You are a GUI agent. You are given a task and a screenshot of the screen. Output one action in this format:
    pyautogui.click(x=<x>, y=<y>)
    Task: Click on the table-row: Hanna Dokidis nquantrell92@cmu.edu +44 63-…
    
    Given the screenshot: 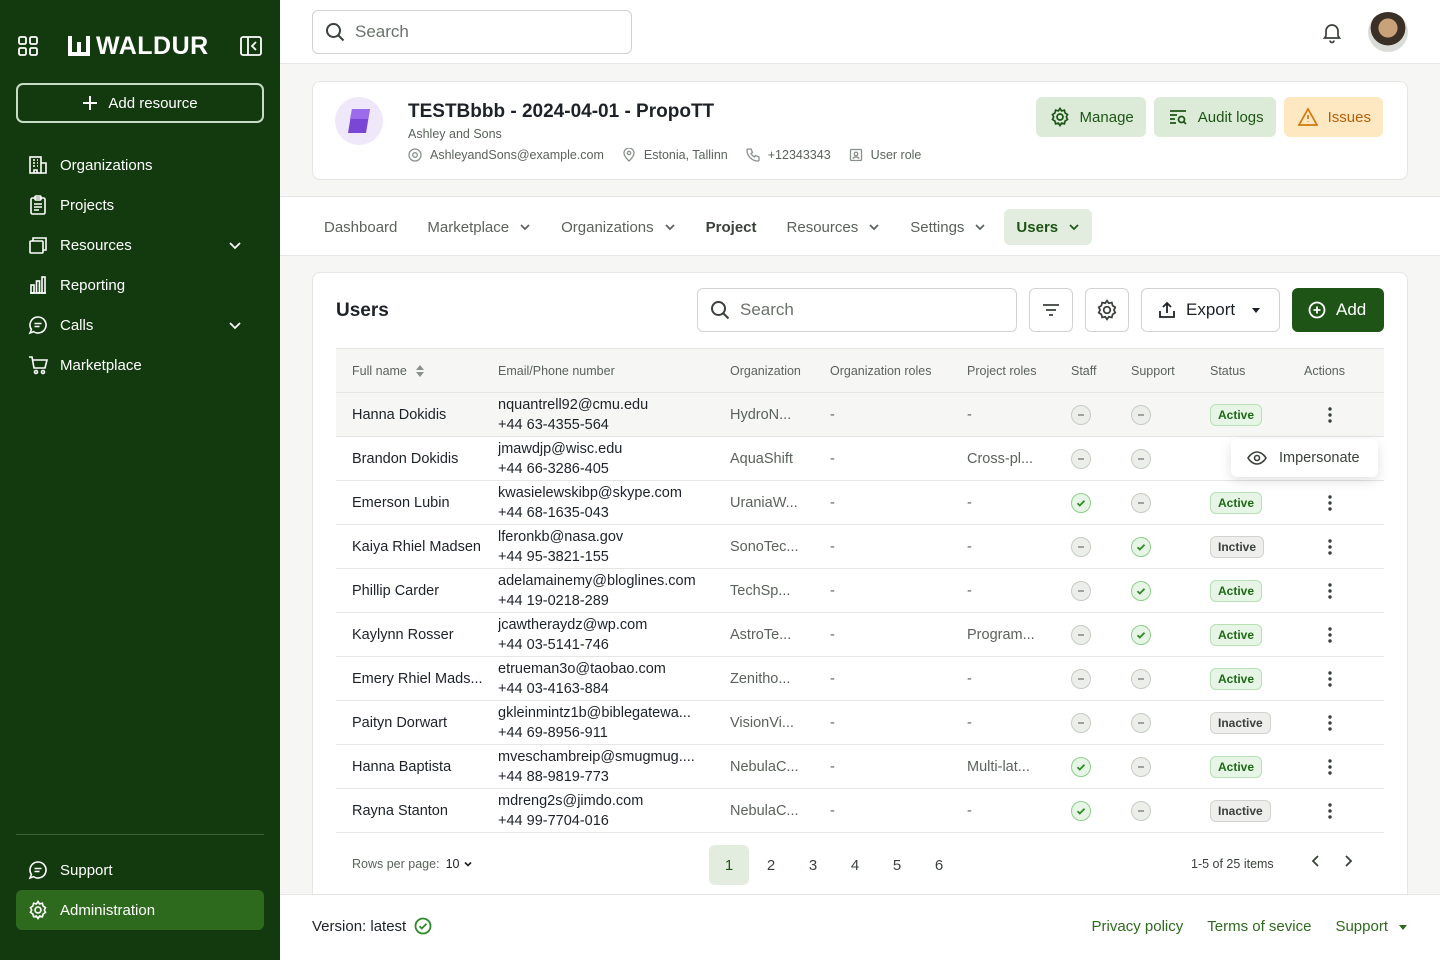 What is the action you would take?
    pyautogui.click(x=860, y=415)
    